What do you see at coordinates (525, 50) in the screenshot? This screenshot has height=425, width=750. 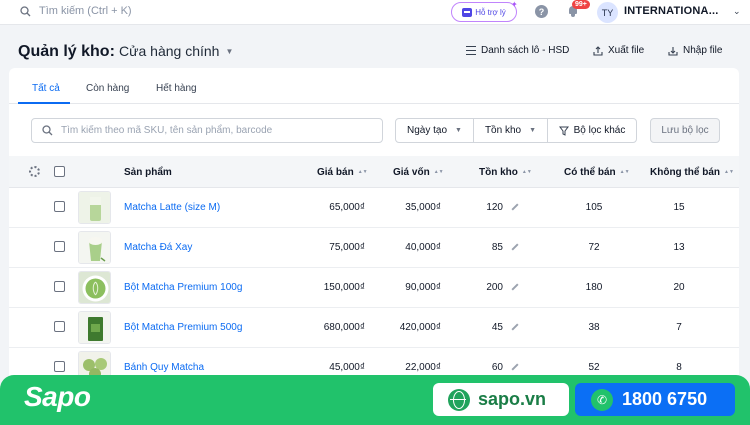 I see `batch-list-label: Danh sách lô - HSD` at bounding box center [525, 50].